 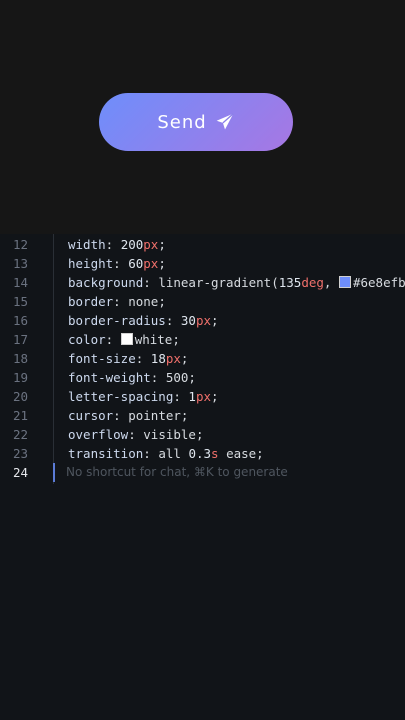 What do you see at coordinates (20, 263) in the screenshot?
I see `line-number: 13` at bounding box center [20, 263].